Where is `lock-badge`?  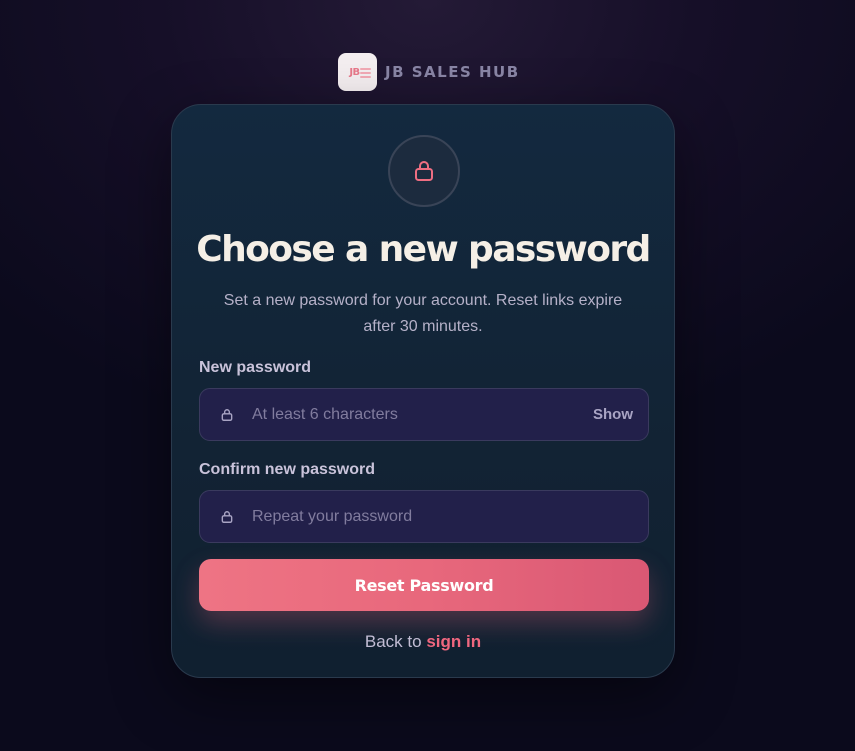 lock-badge is located at coordinates (424, 171).